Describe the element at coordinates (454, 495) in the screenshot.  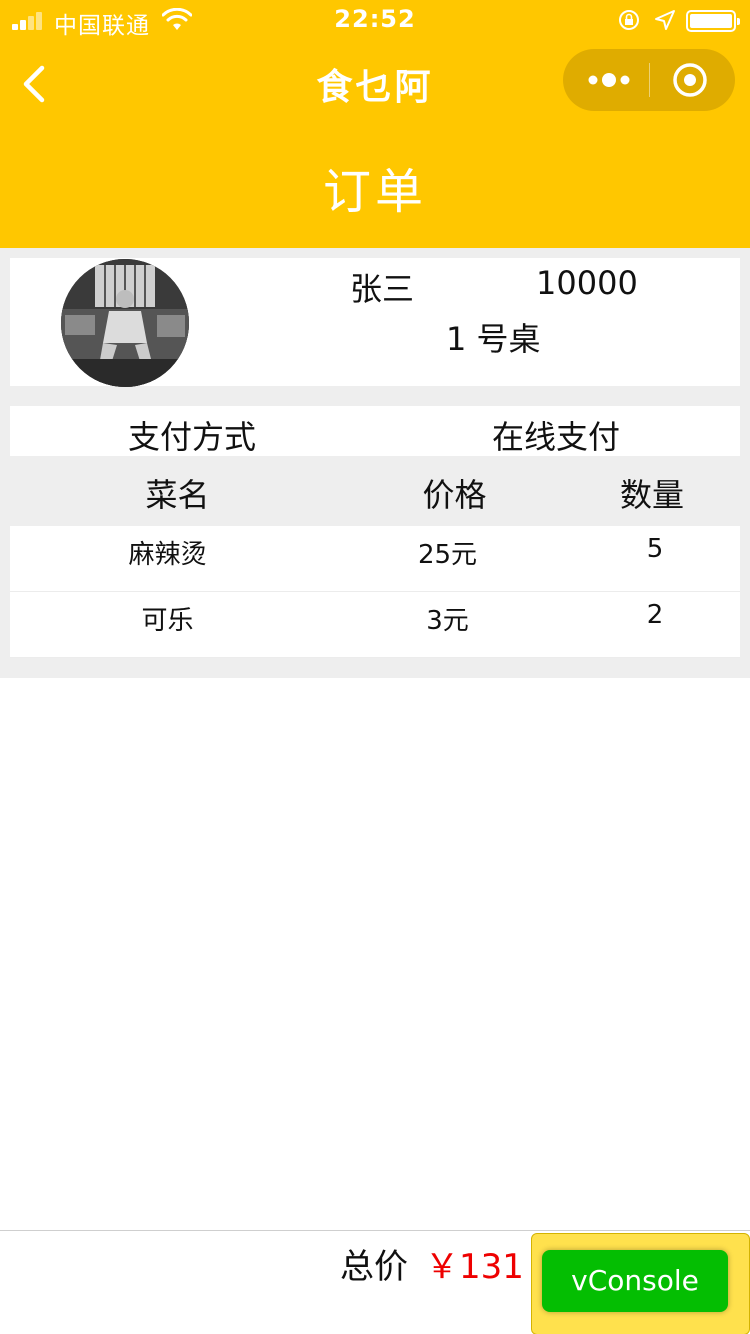
I see `column-header-price: 价格` at that location.